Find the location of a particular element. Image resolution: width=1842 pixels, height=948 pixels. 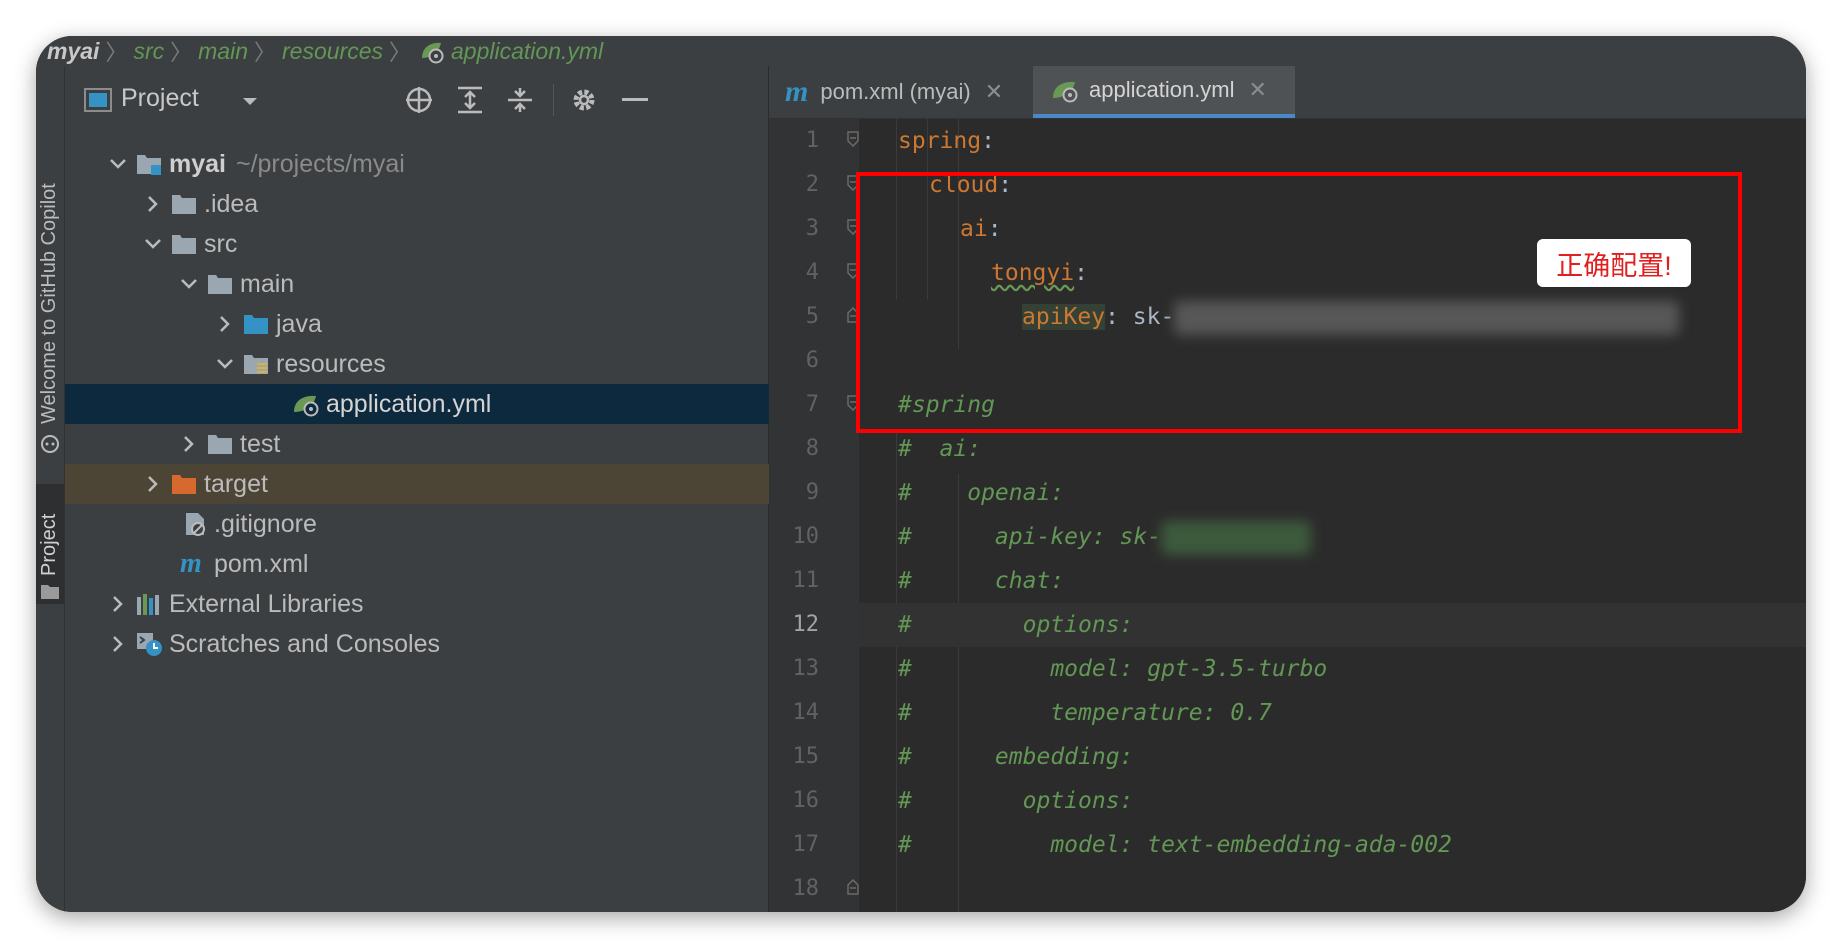

yaml-comment: # model: text-embedding-ada-002 is located at coordinates (1175, 845).